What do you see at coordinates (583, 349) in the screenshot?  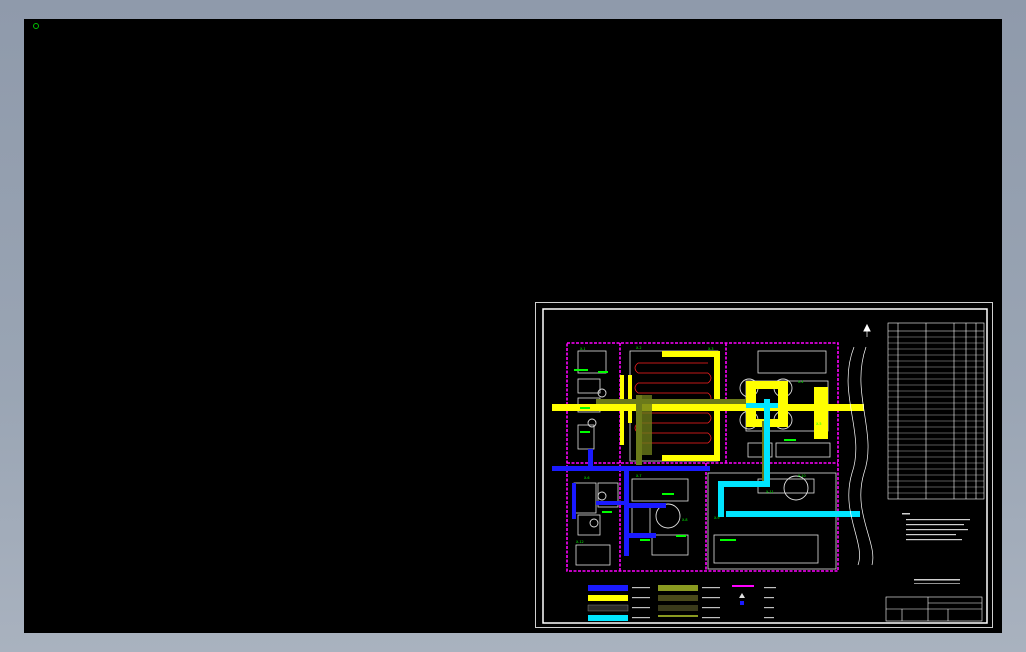 I see `svg-text: X-1` at bounding box center [583, 349].